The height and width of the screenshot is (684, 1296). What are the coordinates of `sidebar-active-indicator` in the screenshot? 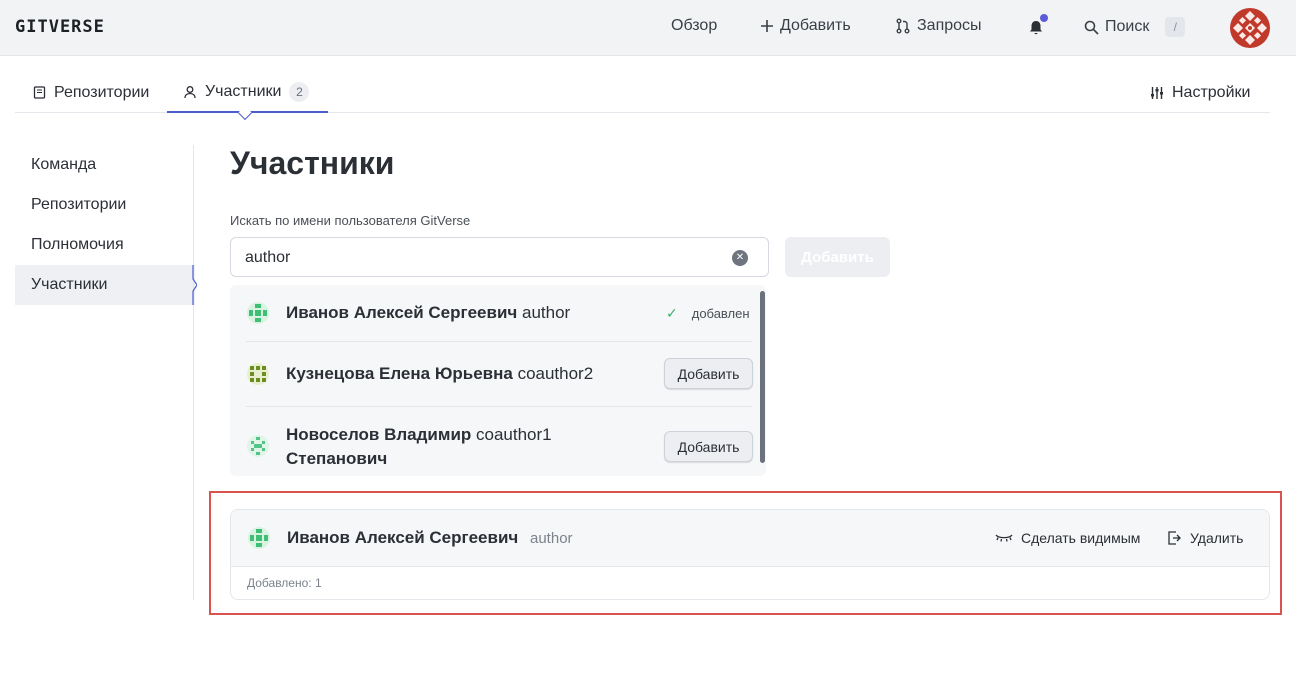 It's located at (194, 285).